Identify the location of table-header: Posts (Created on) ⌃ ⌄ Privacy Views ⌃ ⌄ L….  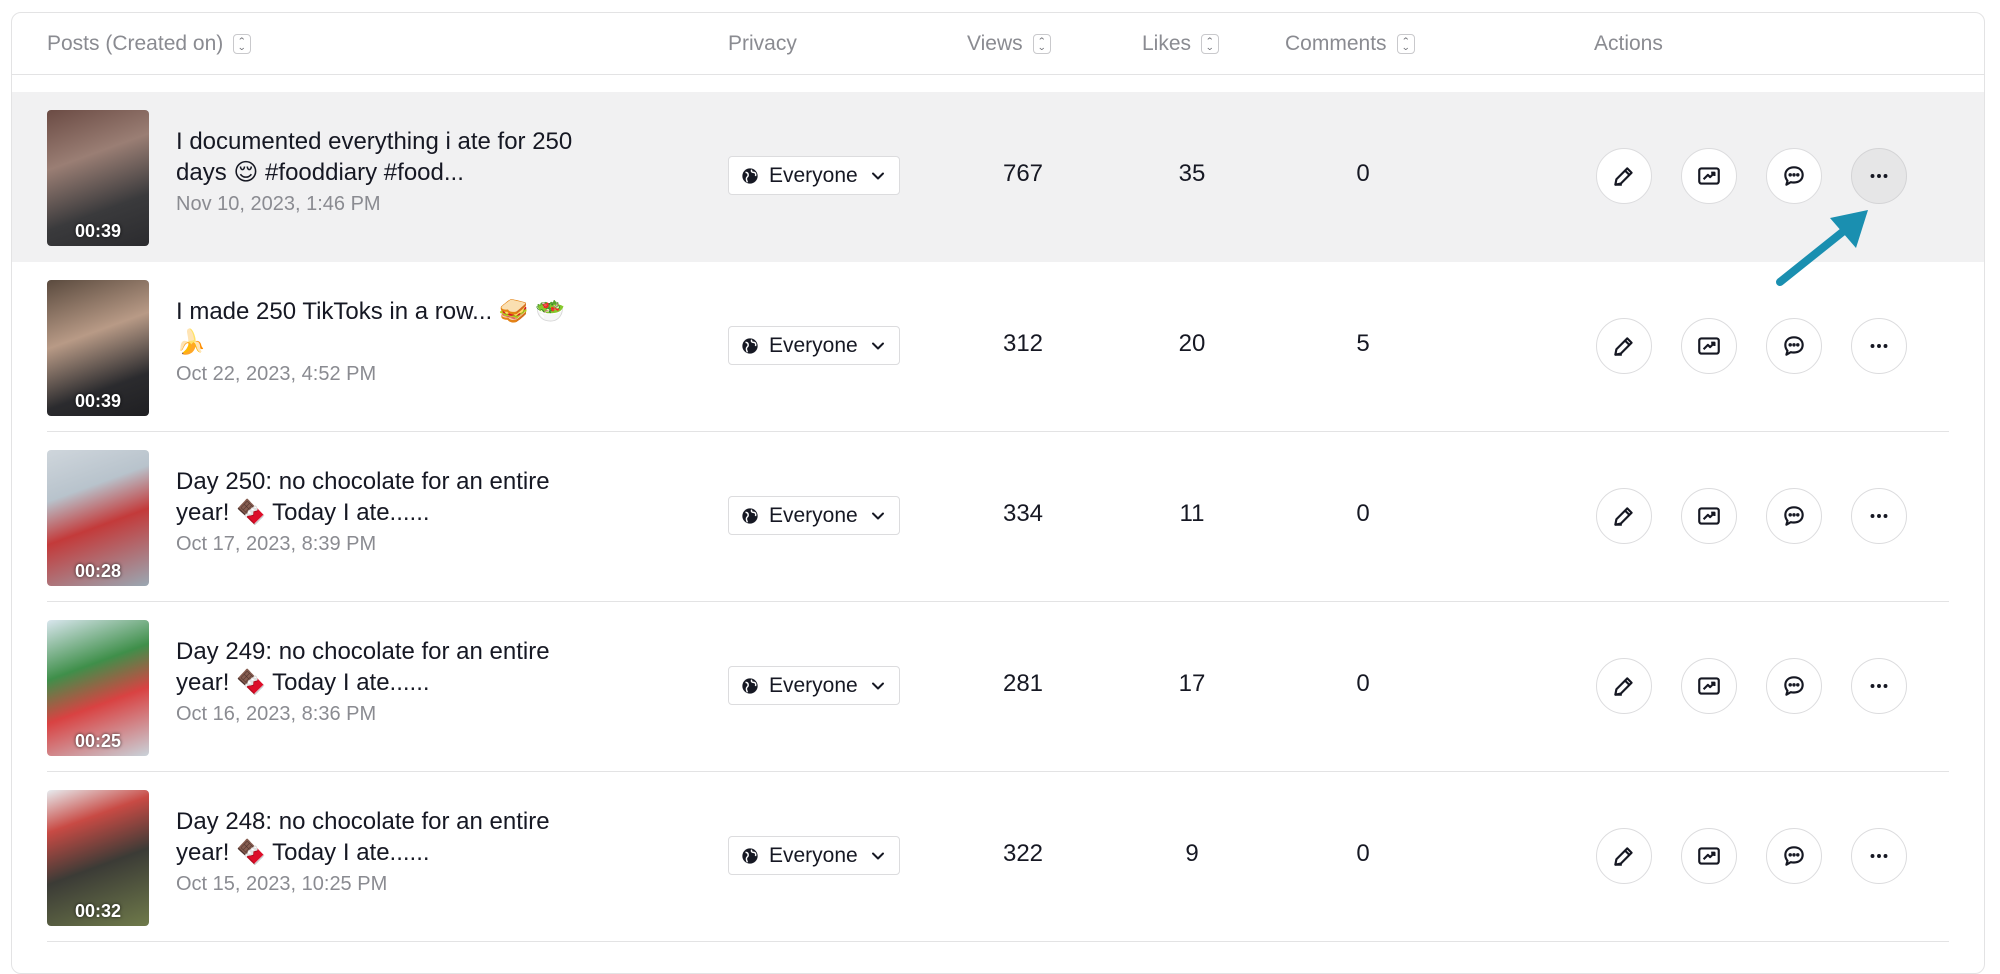
(998, 44).